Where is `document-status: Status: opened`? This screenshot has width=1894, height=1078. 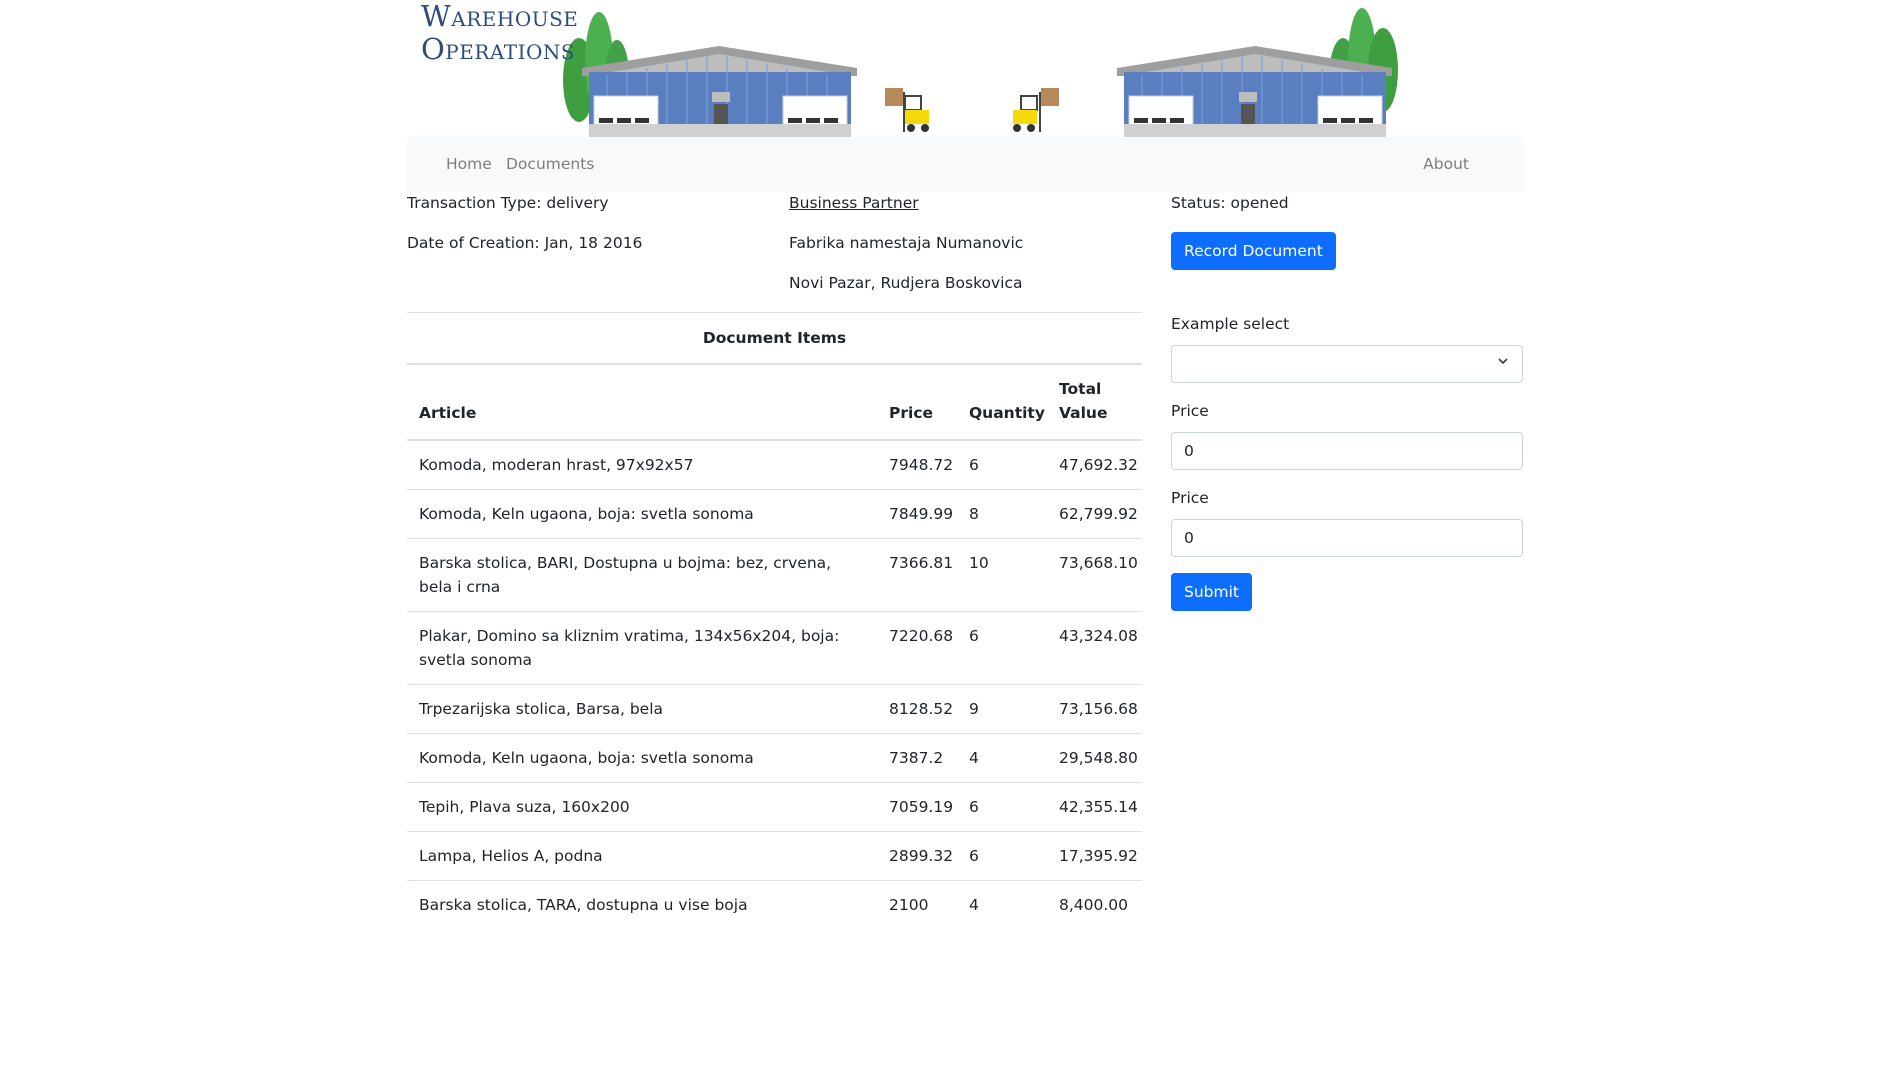
document-status: Status: opened is located at coordinates (1230, 203).